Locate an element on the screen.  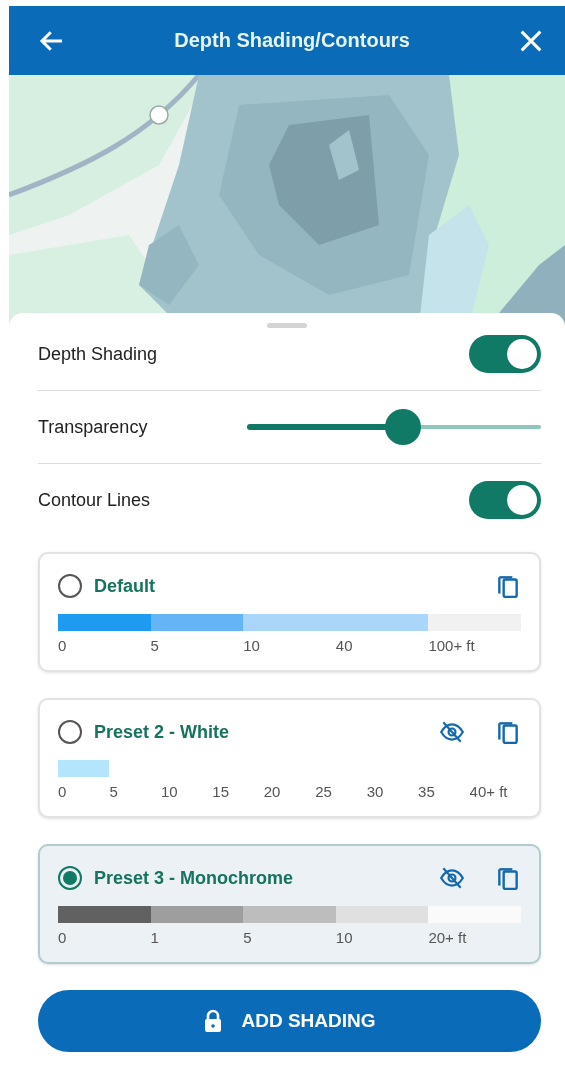
setting-label: Contour Lines is located at coordinates (94, 500).